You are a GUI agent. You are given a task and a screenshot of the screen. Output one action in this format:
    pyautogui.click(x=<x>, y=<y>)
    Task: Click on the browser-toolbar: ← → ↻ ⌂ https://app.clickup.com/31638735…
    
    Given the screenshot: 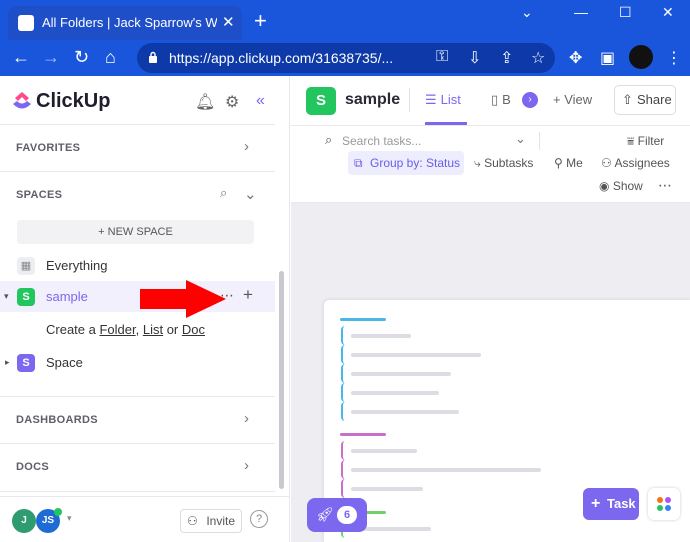 What is the action you would take?
    pyautogui.click(x=345, y=58)
    